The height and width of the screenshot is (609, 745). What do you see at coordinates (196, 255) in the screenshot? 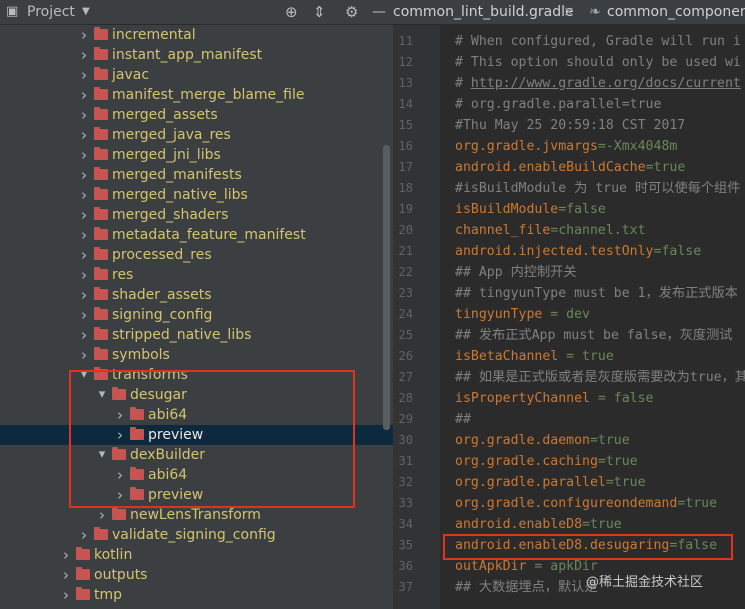
I see `tree-row: › processed_res` at bounding box center [196, 255].